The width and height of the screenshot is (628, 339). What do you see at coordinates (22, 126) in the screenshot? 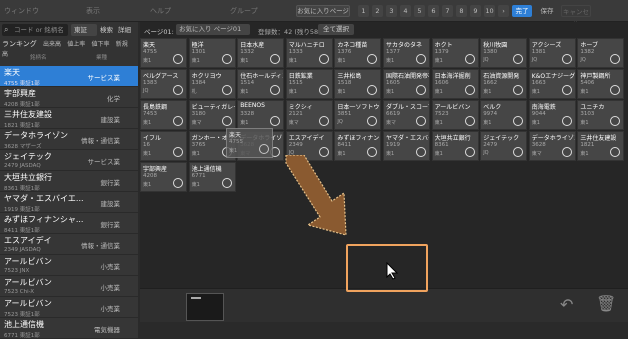
I see `stock-code: 1821 東証1部` at bounding box center [22, 126].